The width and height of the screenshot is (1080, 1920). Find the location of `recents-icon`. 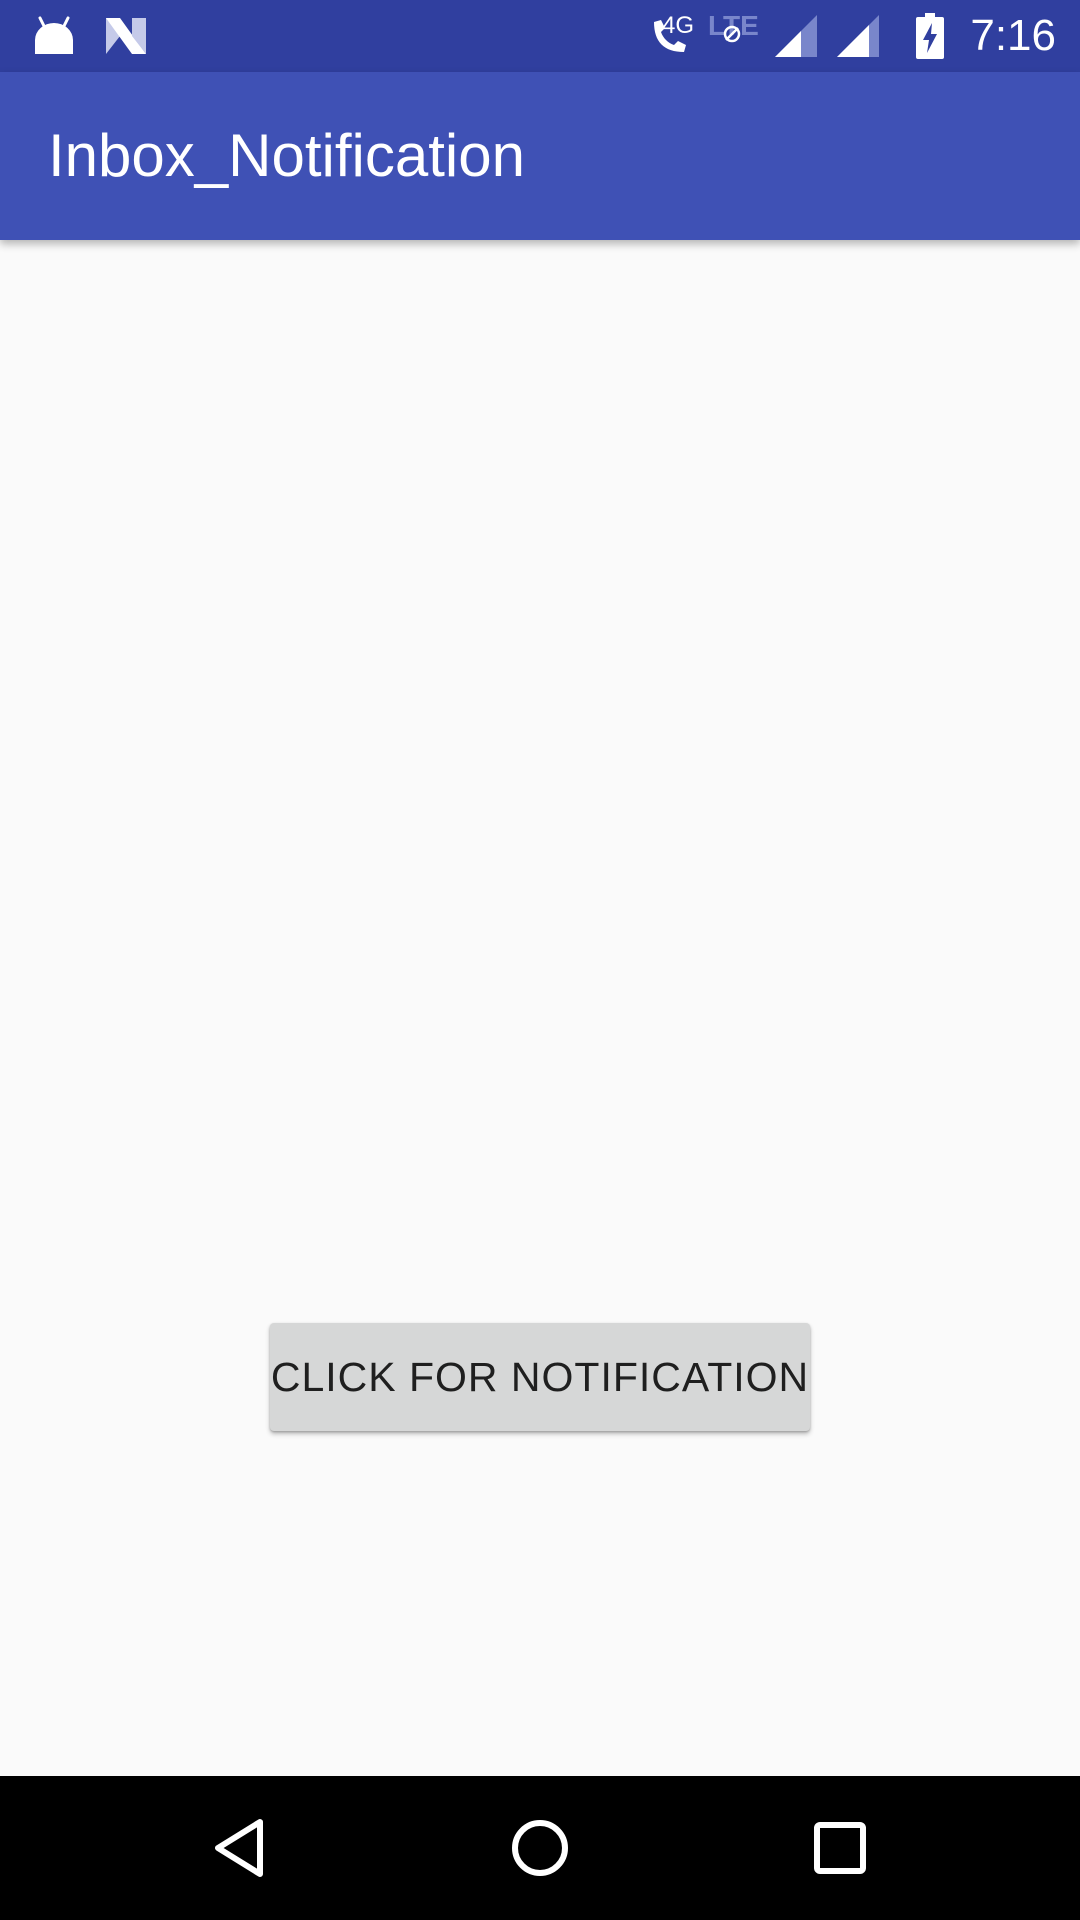

recents-icon is located at coordinates (840, 1848).